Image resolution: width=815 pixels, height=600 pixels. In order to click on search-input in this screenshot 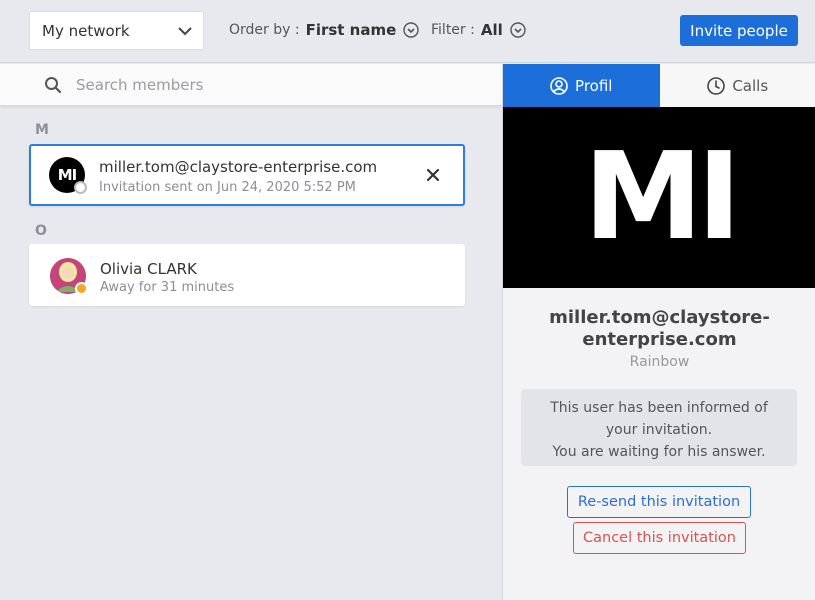, I will do `click(266, 84)`.